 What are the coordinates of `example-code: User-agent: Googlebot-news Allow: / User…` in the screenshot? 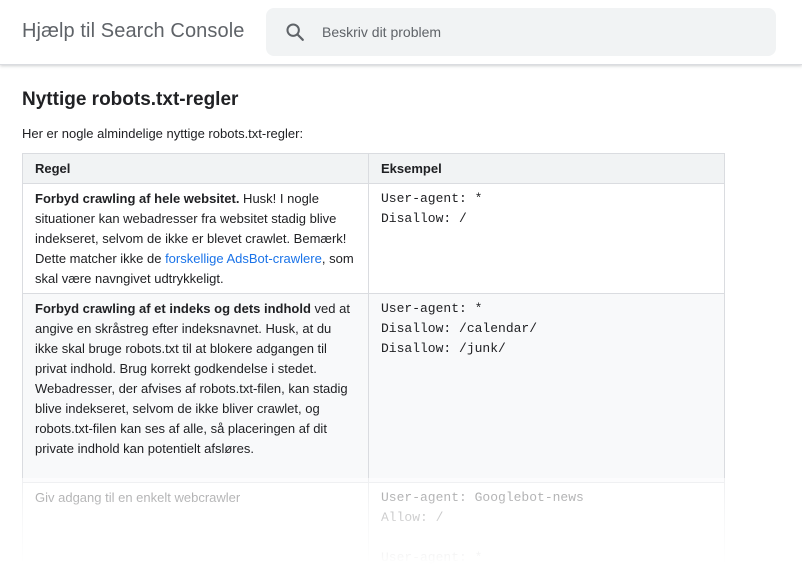 It's located at (482, 527).